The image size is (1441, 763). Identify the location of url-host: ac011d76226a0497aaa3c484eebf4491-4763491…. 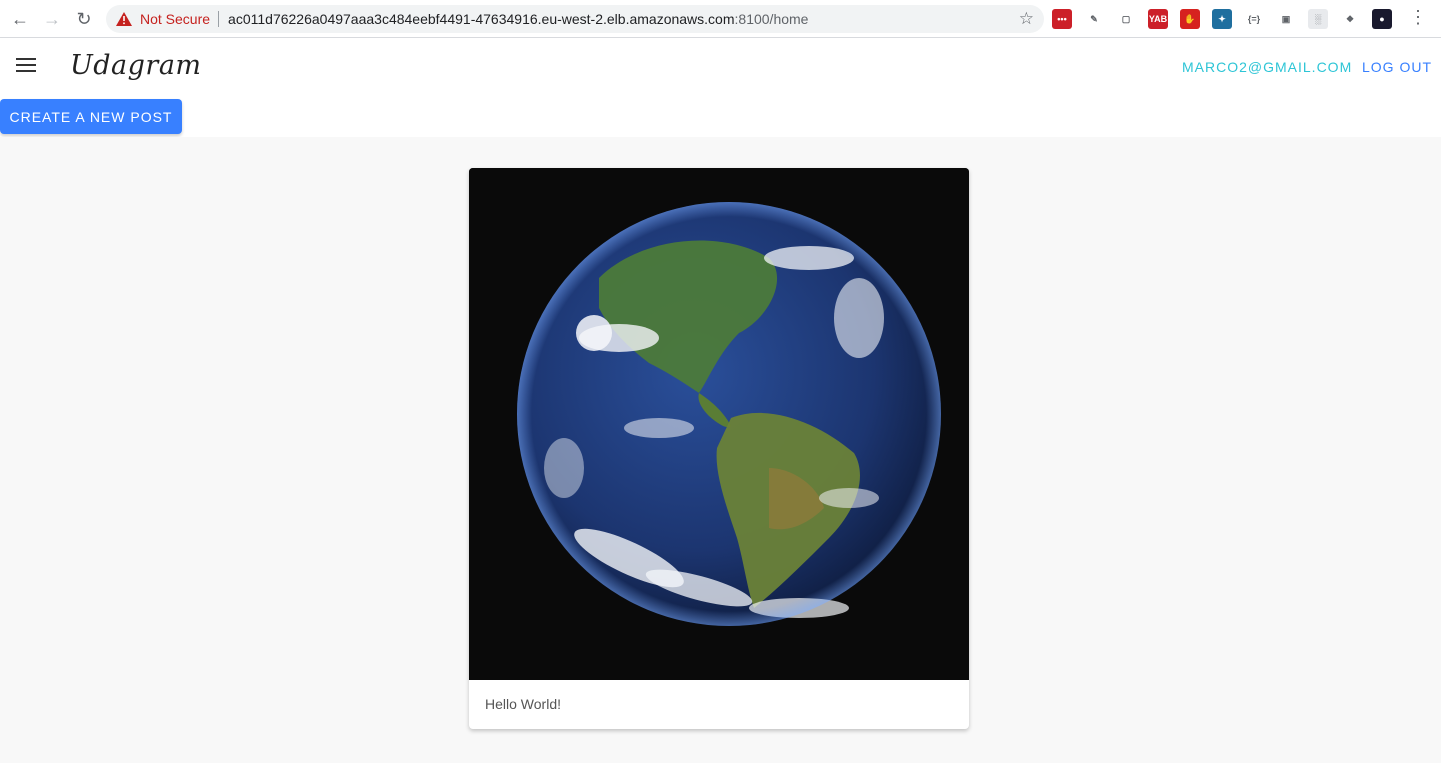
(481, 19).